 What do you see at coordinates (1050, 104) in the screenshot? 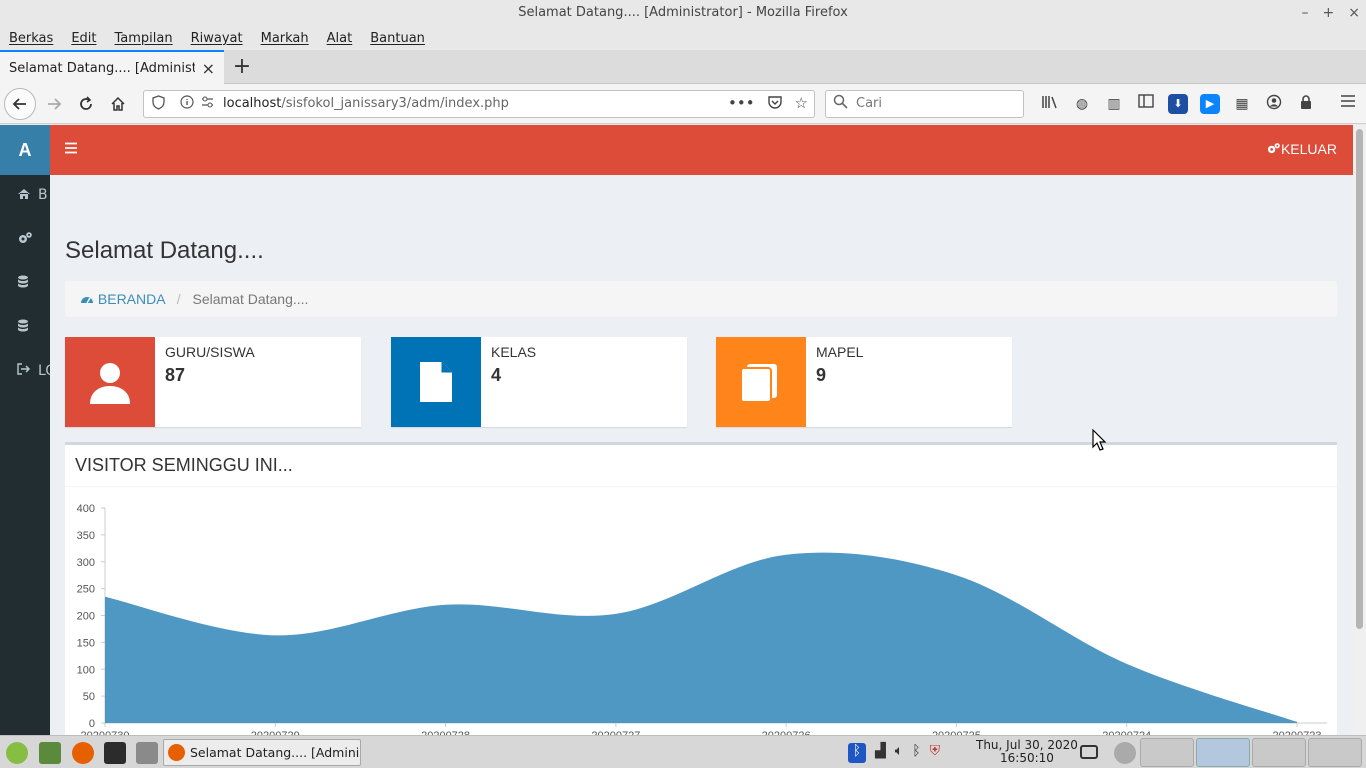
I see `library-icon` at bounding box center [1050, 104].